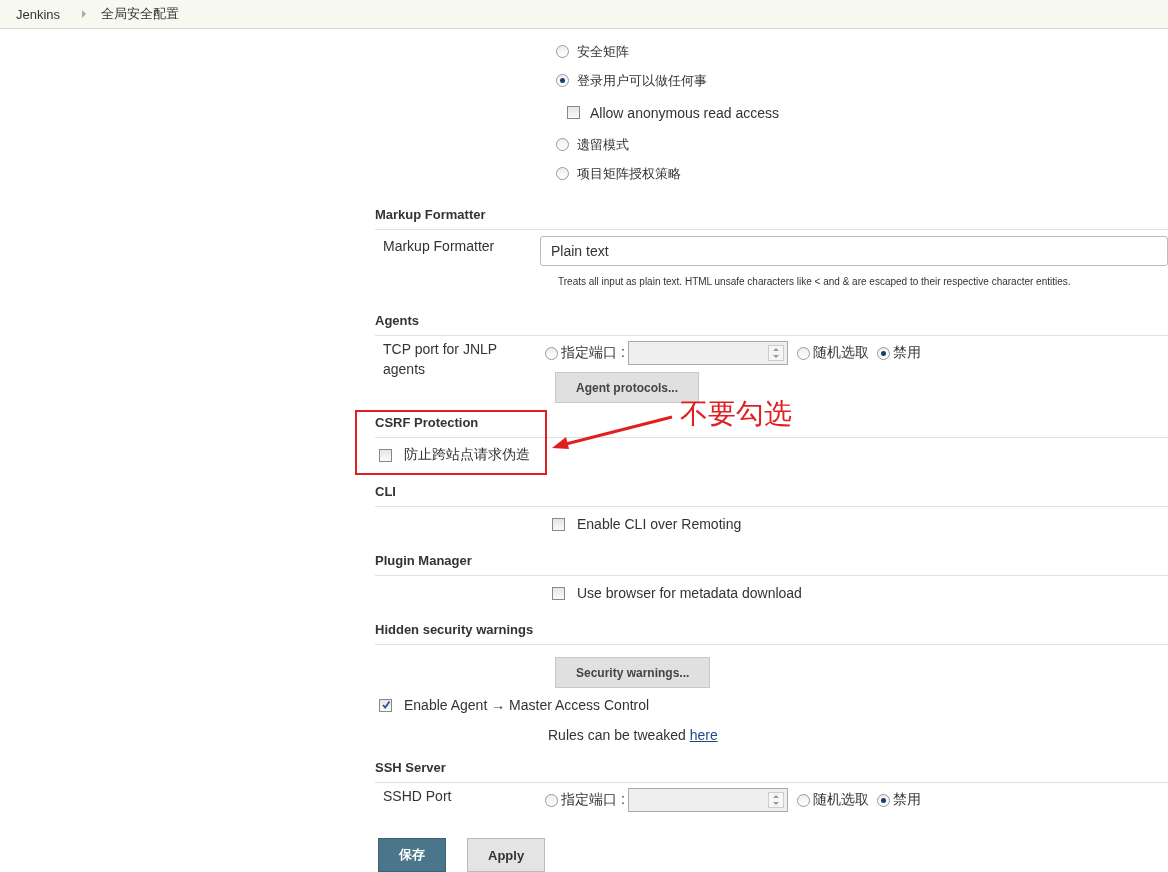  What do you see at coordinates (771, 771) in the screenshot?
I see `section-heading: SSH Server` at bounding box center [771, 771].